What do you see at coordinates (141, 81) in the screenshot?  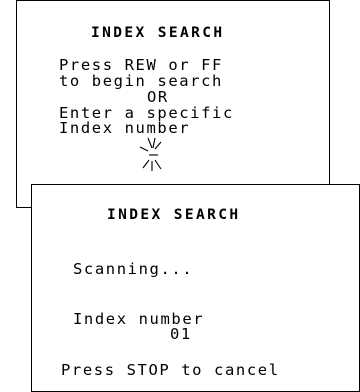 I see `instruction-line-2: to begin search` at bounding box center [141, 81].